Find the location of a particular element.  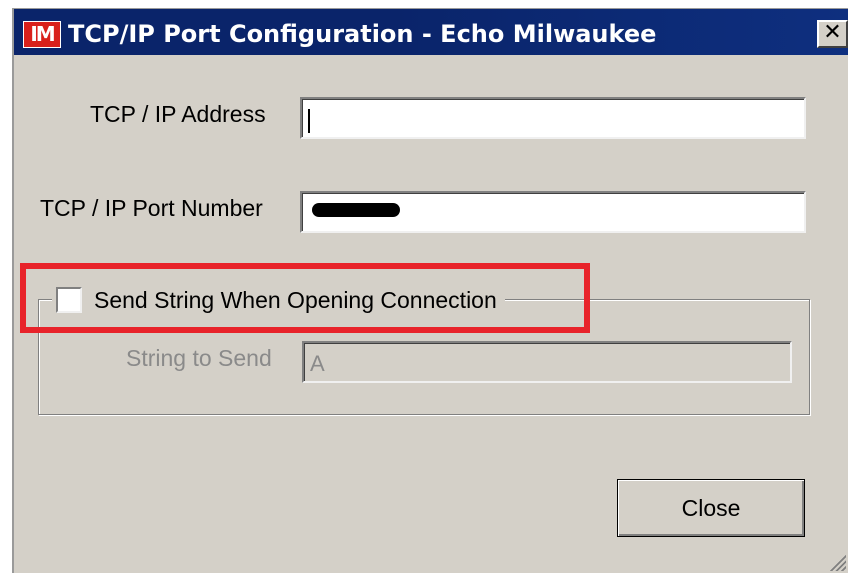

text-caret is located at coordinates (309, 121).